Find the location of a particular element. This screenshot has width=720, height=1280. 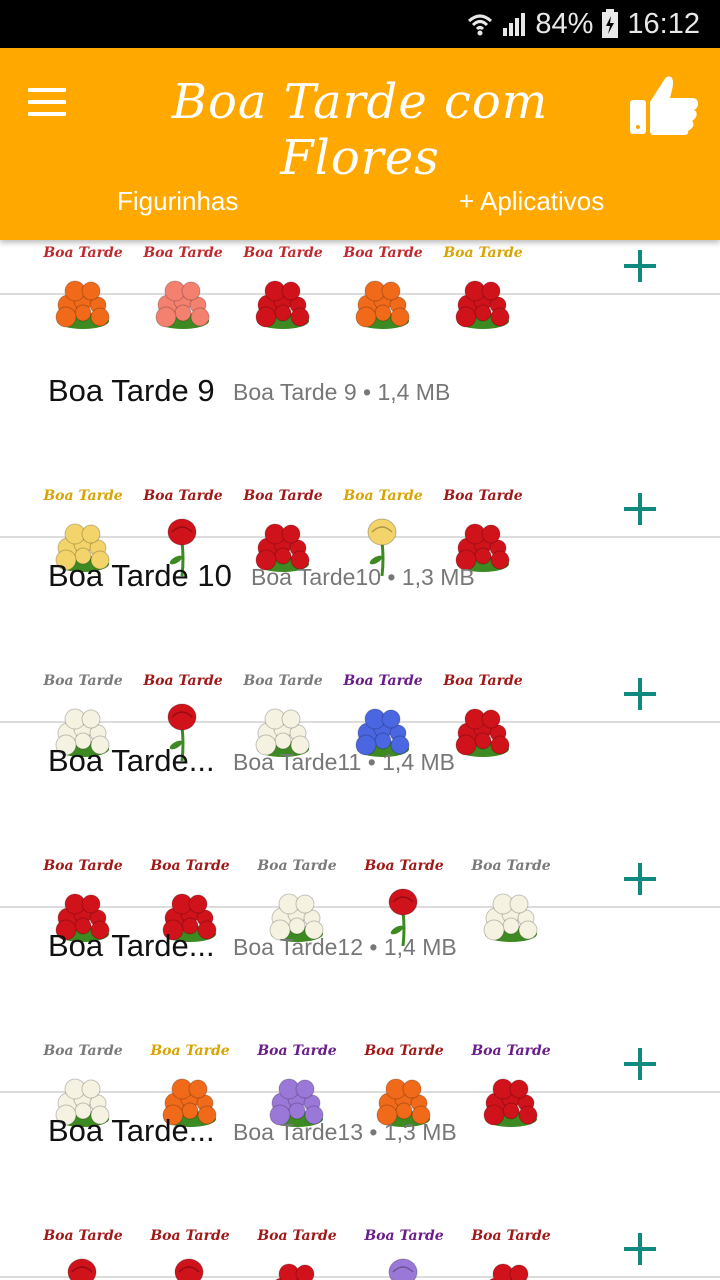

pack-meta: Boa Tarde12 • 1,4 MB is located at coordinates (345, 947).